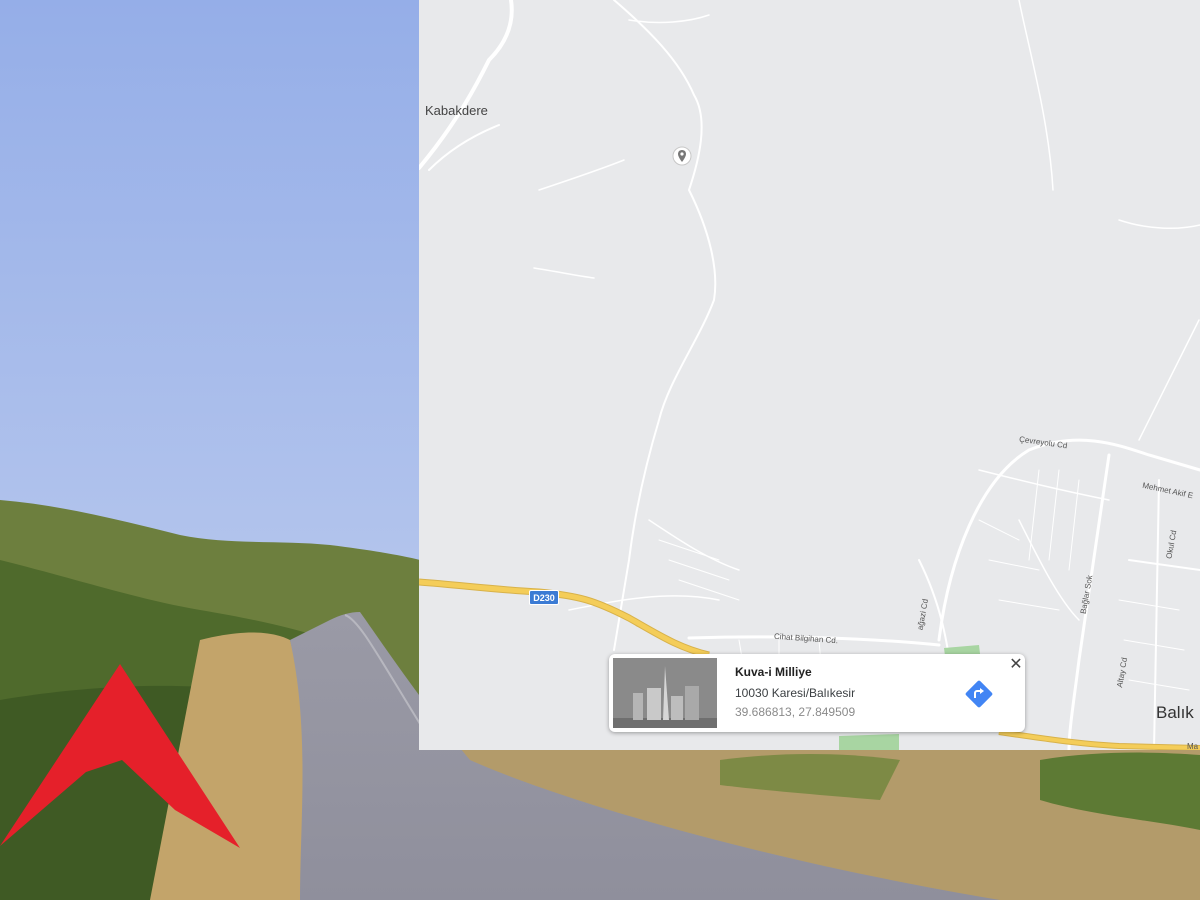  I want to click on place-thumbnail, so click(665, 693).